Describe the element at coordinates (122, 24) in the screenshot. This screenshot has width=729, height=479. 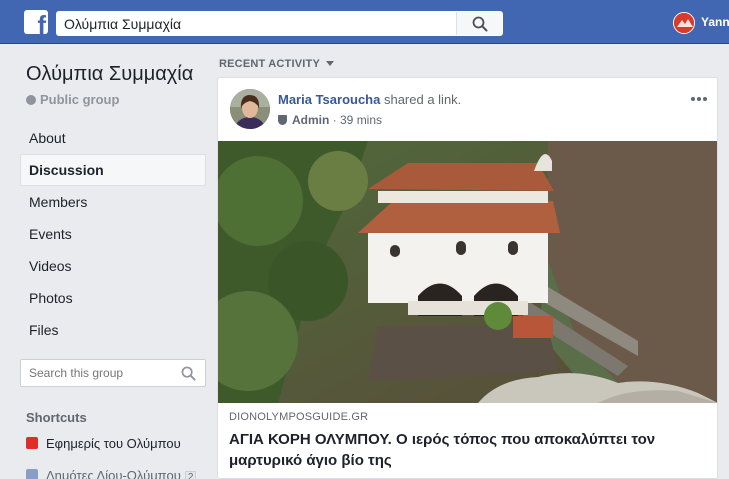
I see `search-input: Ολύμπια Συμμαχία` at that location.